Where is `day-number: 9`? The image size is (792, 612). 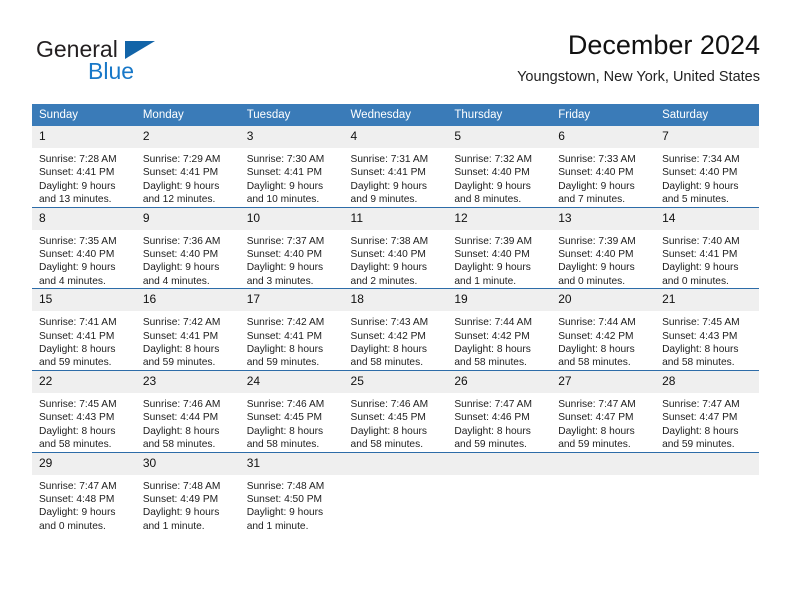 day-number: 9 is located at coordinates (187, 218).